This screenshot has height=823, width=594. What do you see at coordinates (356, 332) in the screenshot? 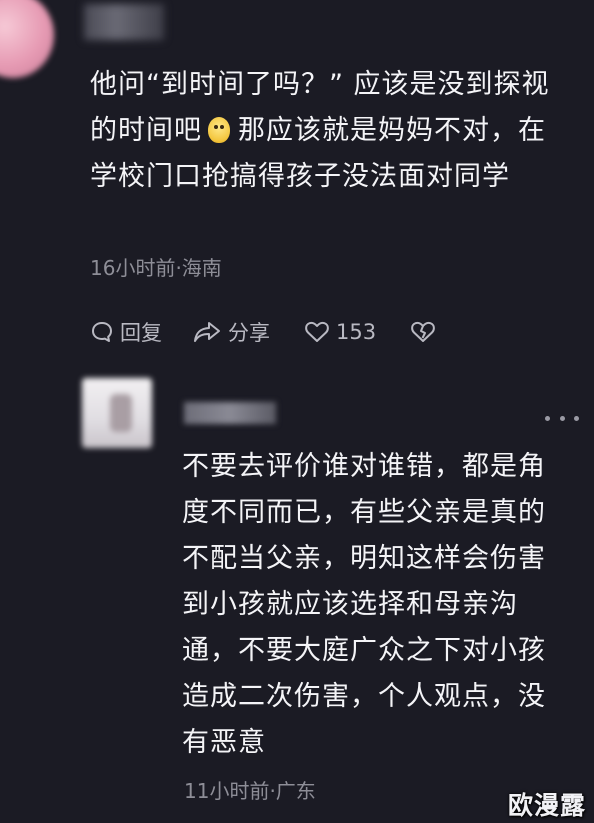
I see `like-count: 153` at bounding box center [356, 332].